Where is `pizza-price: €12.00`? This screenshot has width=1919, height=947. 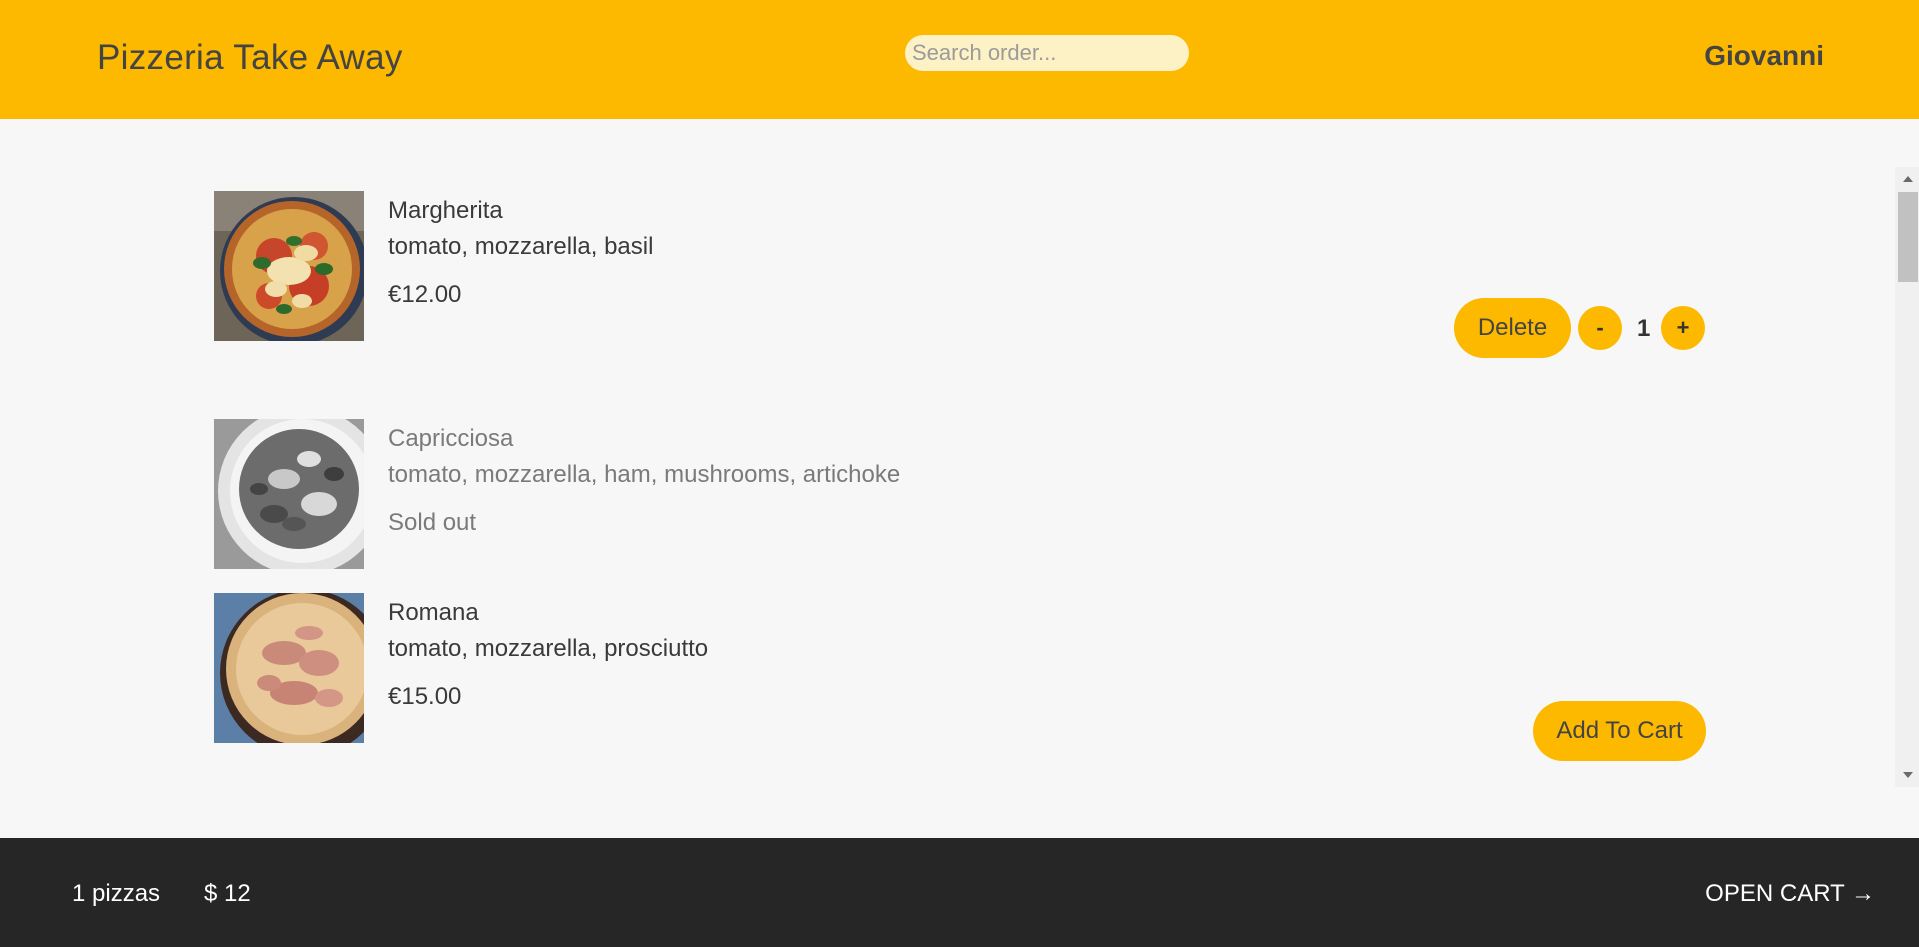
pizza-price: €12.00 is located at coordinates (425, 294).